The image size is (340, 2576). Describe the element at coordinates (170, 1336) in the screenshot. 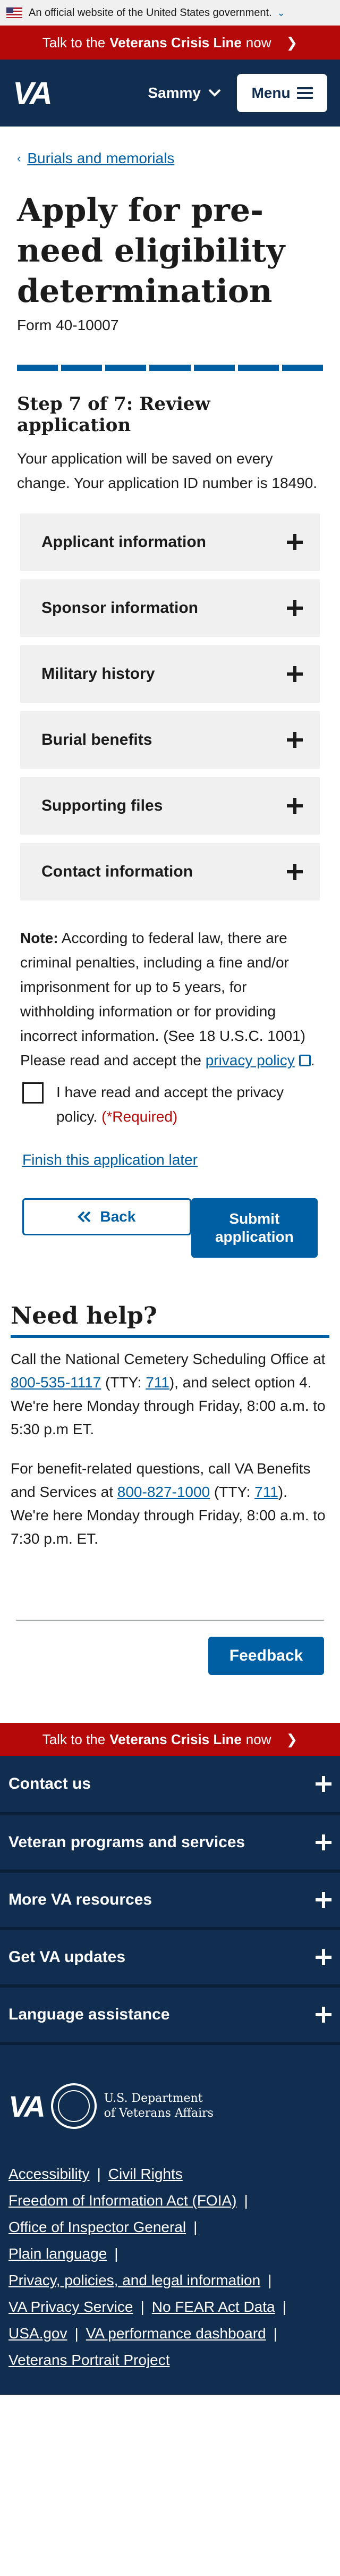

I see `help-divider` at that location.